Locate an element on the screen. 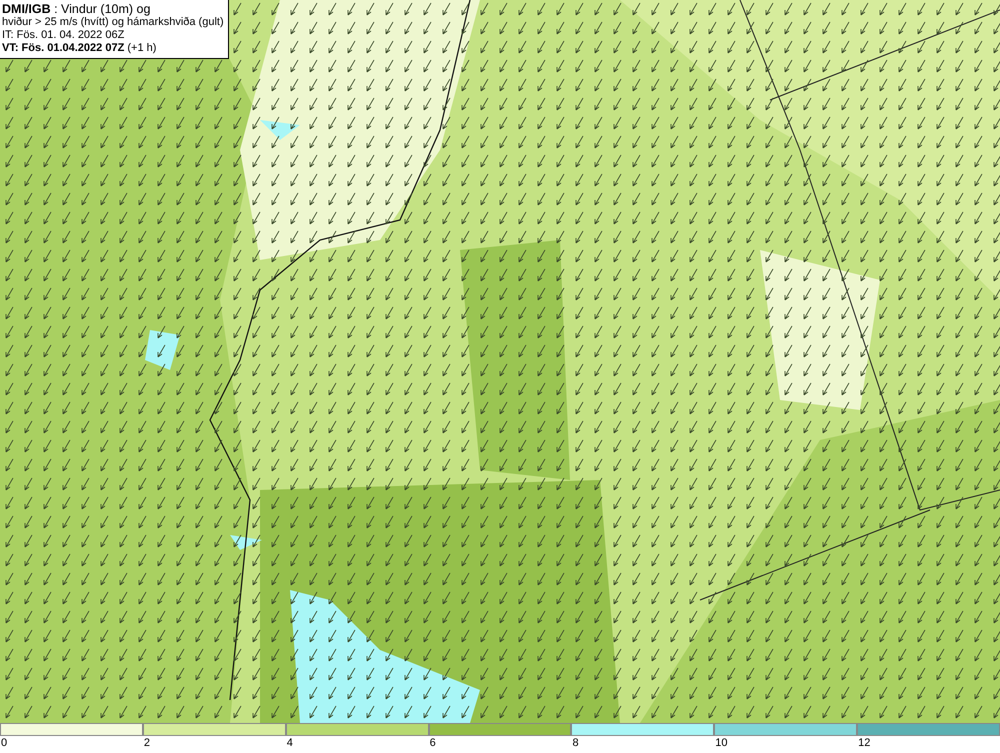 This screenshot has width=1000, height=753. scale-label: 10 is located at coordinates (721, 743).